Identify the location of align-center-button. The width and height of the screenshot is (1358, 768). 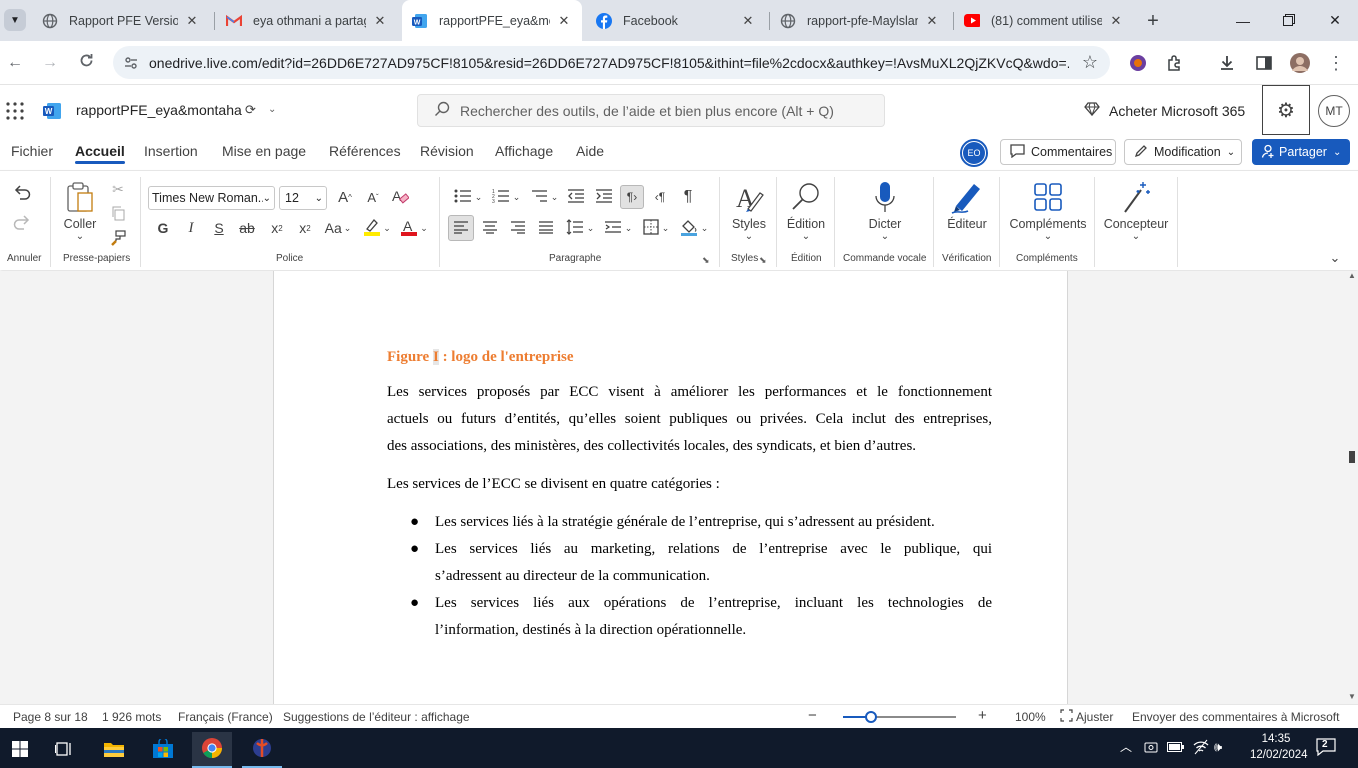
(490, 228).